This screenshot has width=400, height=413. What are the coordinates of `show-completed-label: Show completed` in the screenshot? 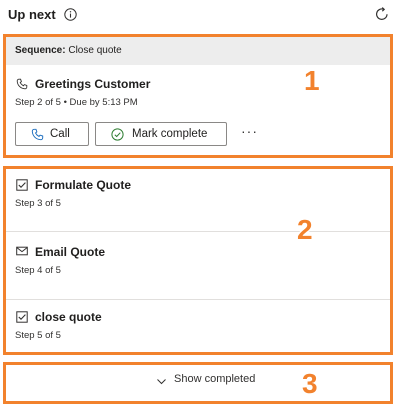 It's located at (215, 379).